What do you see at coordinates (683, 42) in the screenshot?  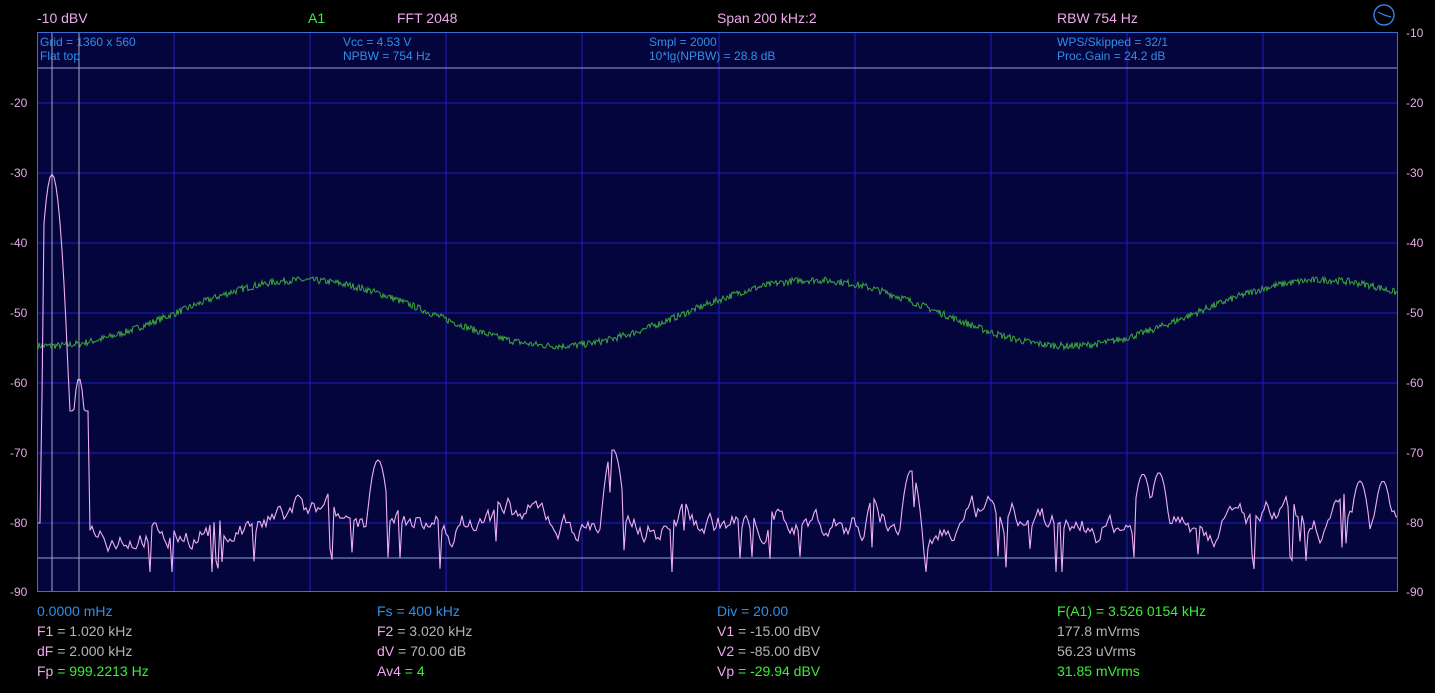 I see `info-samples: Smpl = 2000` at bounding box center [683, 42].